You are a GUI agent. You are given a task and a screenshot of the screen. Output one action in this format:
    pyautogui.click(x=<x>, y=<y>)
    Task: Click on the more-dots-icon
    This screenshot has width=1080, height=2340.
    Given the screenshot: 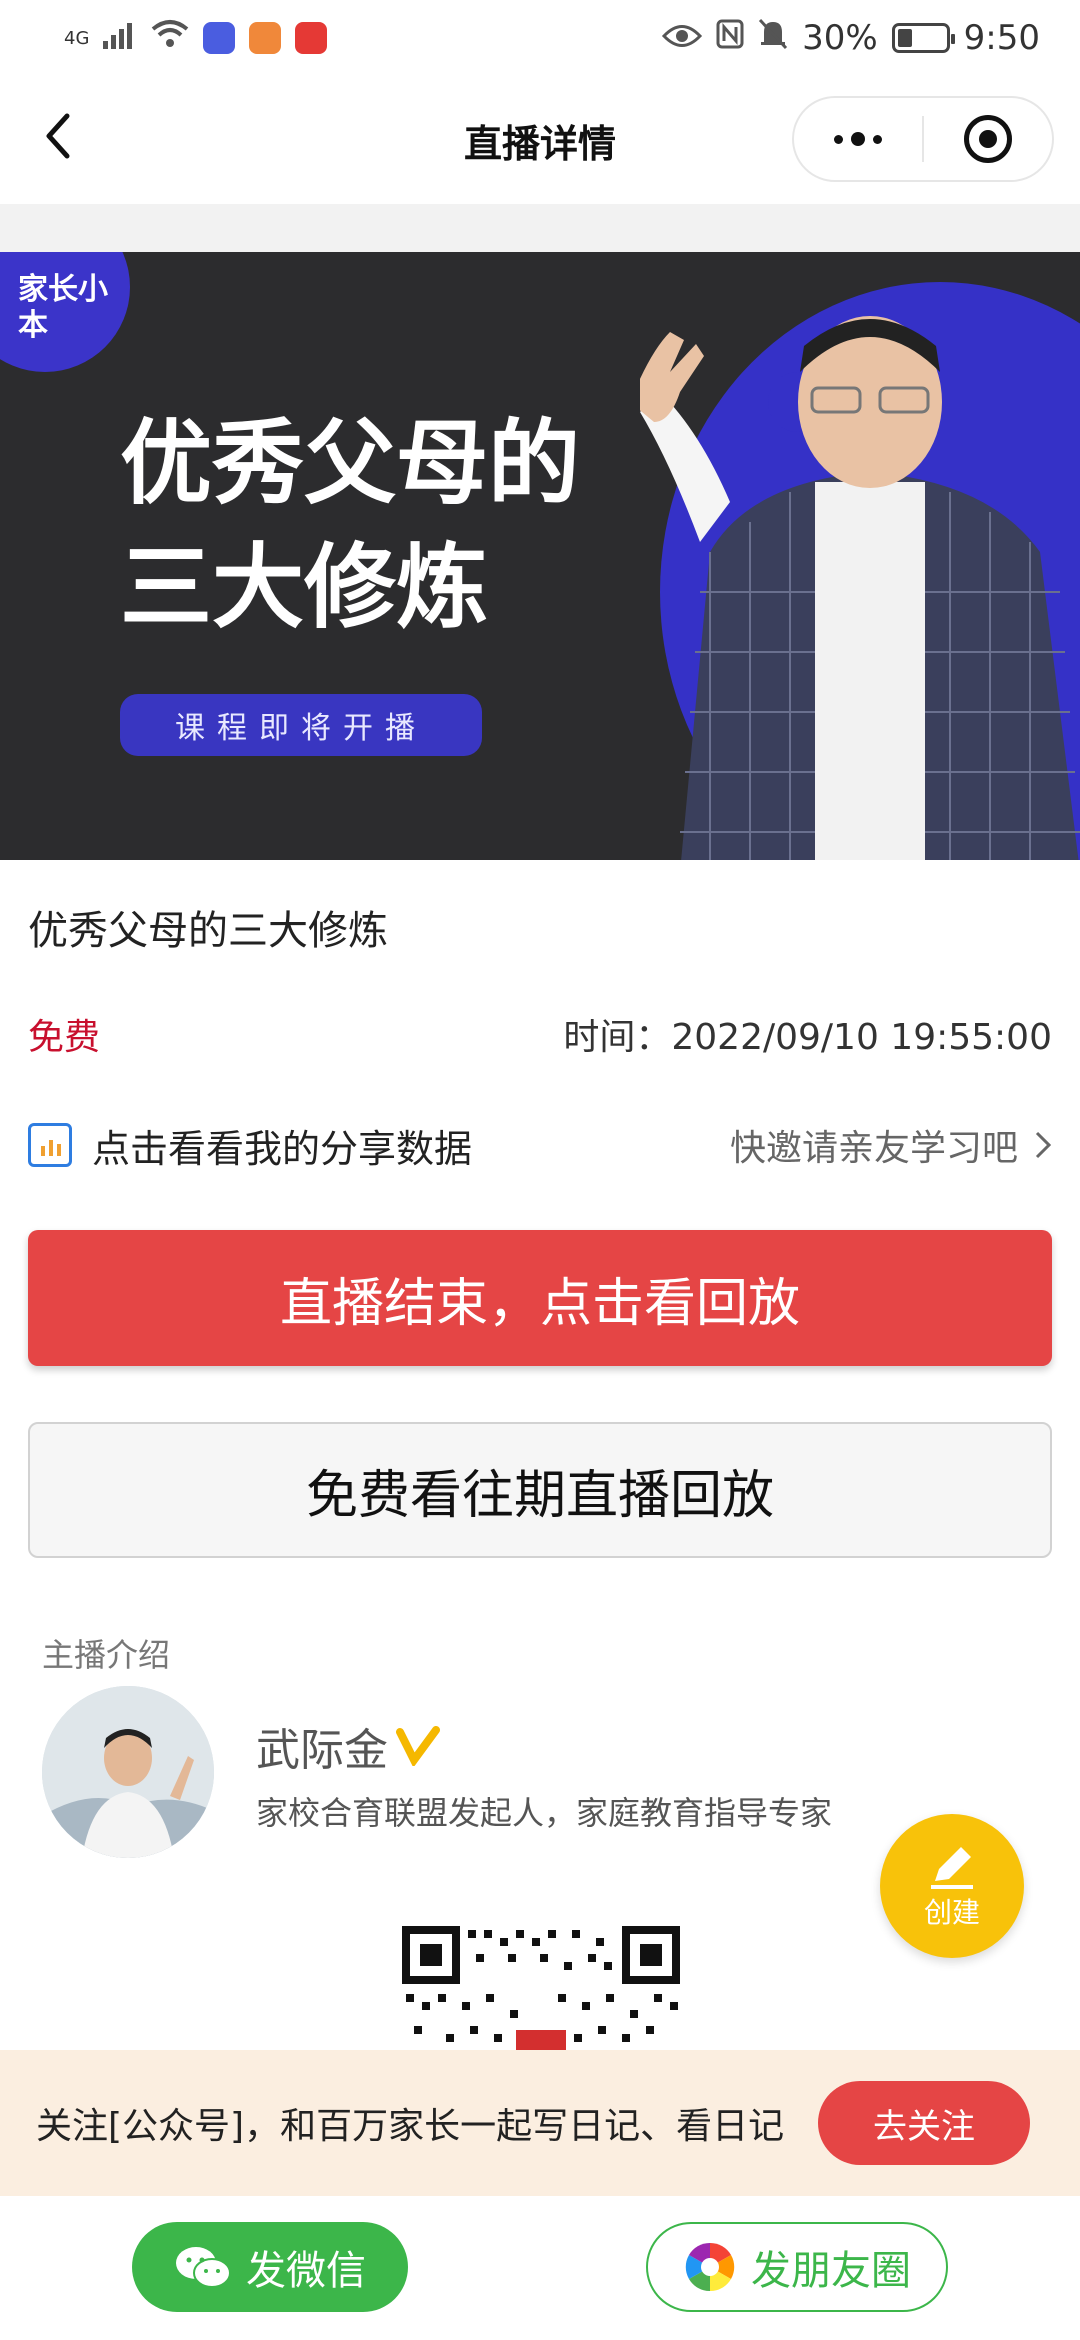 What is the action you would take?
    pyautogui.click(x=858, y=139)
    